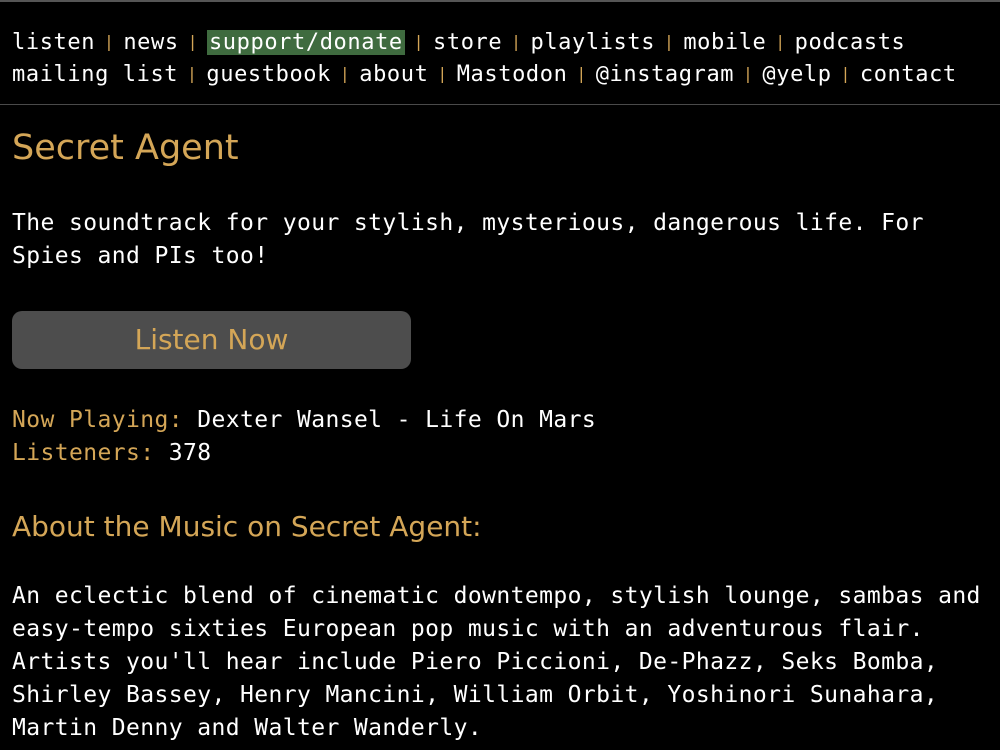  Describe the element at coordinates (665, 74) in the screenshot. I see `nav-link-instagram: @instagram` at that location.